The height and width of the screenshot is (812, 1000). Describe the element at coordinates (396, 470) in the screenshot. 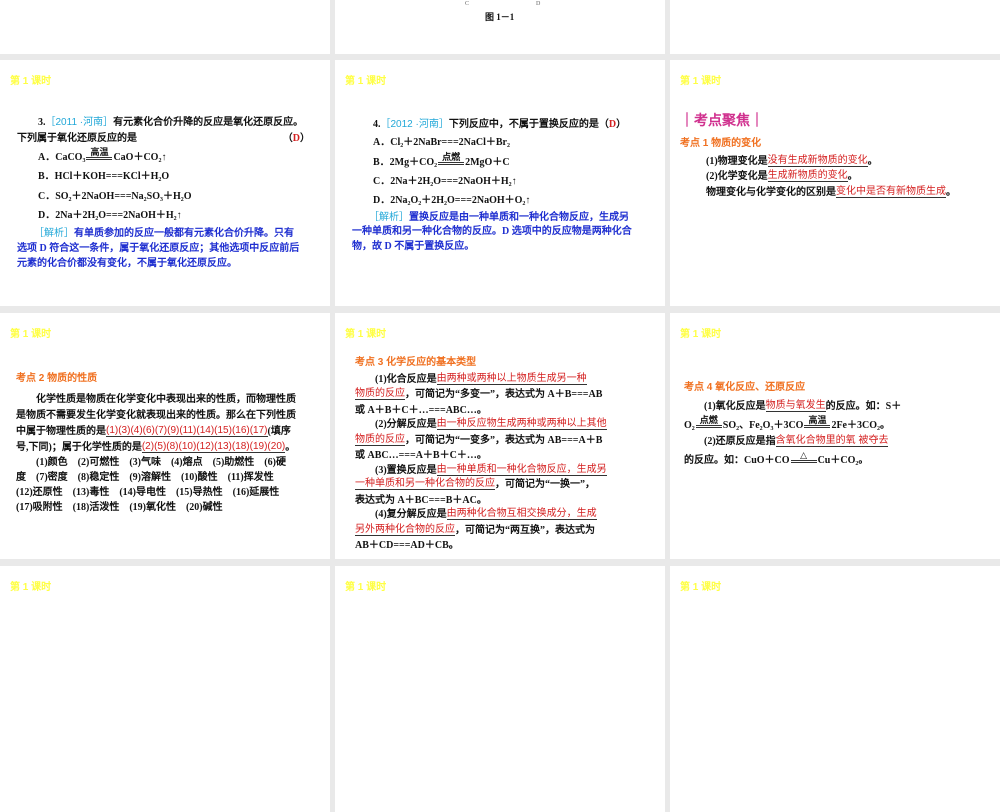

I see `text: (3)置换反应是` at that location.